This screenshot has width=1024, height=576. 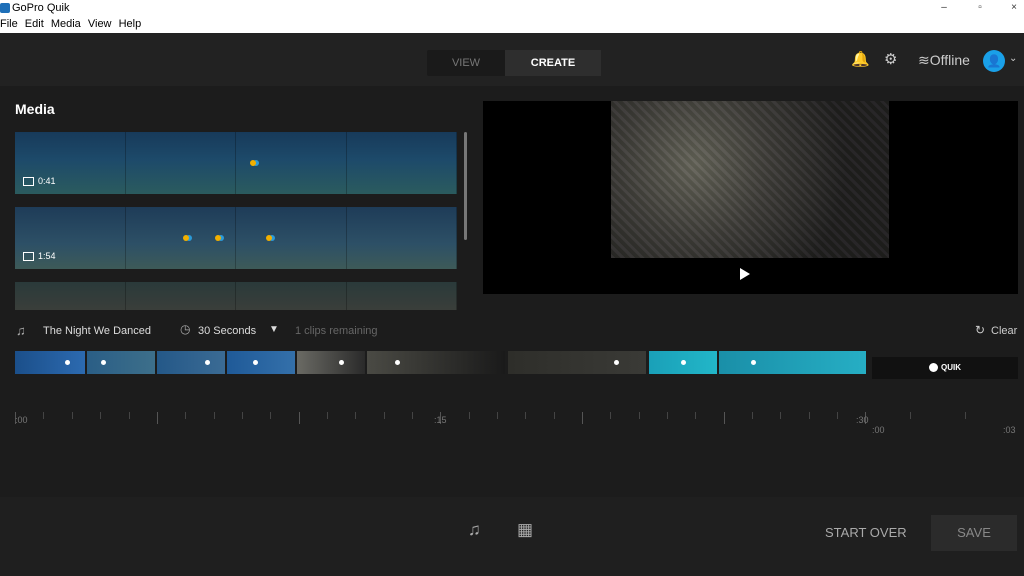 I want to click on bell-icon: 🔔, so click(x=860, y=59).